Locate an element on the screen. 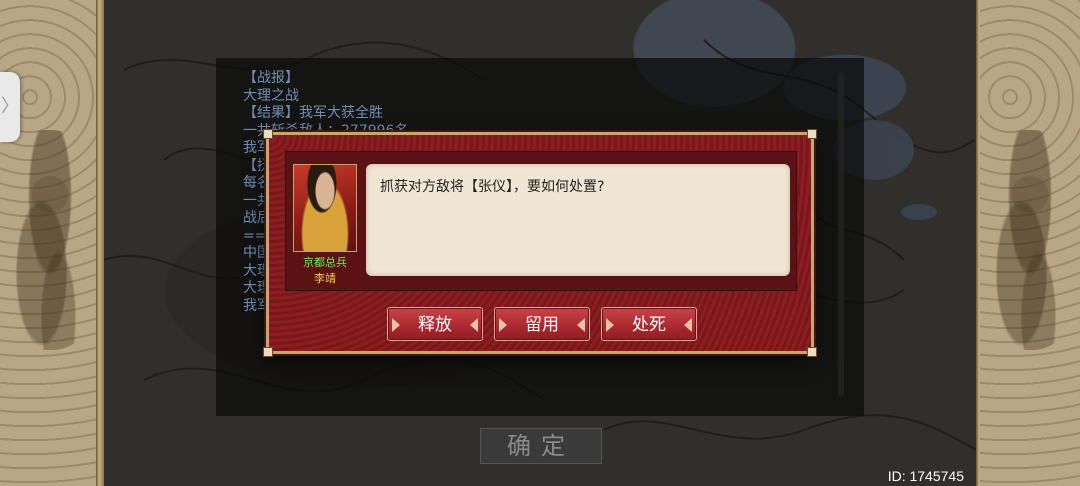 The width and height of the screenshot is (1080, 486). report-scrollbar is located at coordinates (841, 234).